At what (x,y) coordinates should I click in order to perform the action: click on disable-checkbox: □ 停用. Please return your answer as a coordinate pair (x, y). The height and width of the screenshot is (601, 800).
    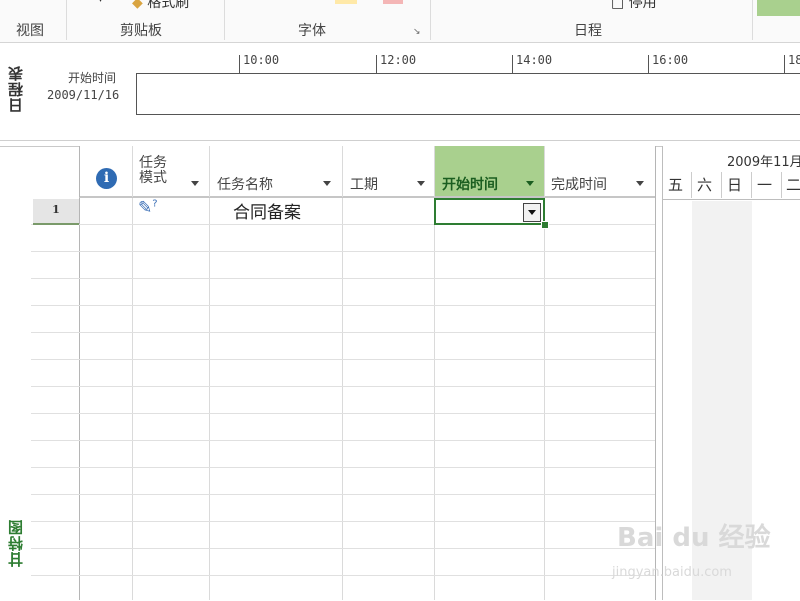
    Looking at the image, I should click on (634, 6).